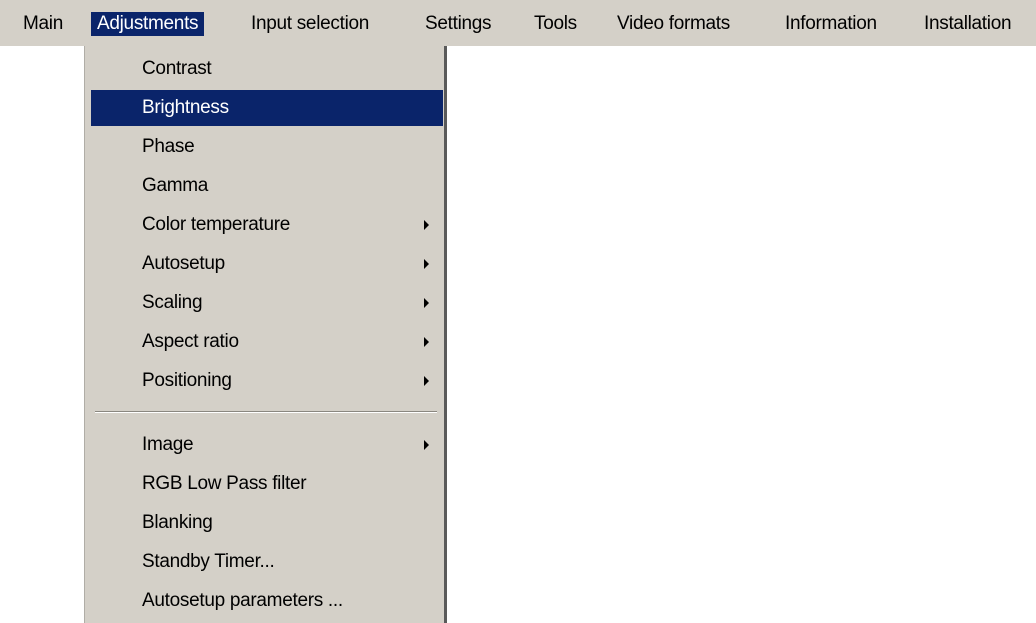  Describe the element at coordinates (148, 24) in the screenshot. I see `menu-adjustments: Adjustments` at that location.